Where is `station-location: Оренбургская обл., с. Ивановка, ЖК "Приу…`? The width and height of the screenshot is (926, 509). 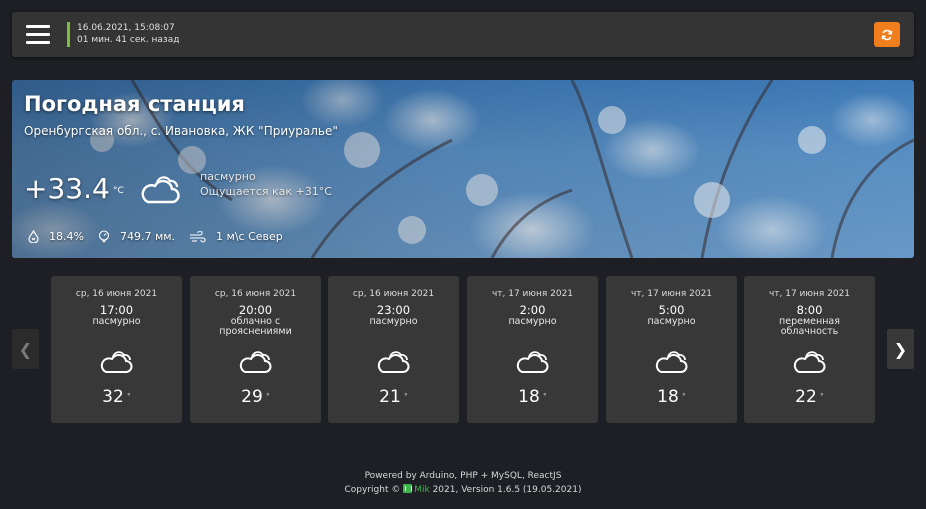 station-location: Оренбургская обл., с. Ивановка, ЖК "Приу… is located at coordinates (181, 131).